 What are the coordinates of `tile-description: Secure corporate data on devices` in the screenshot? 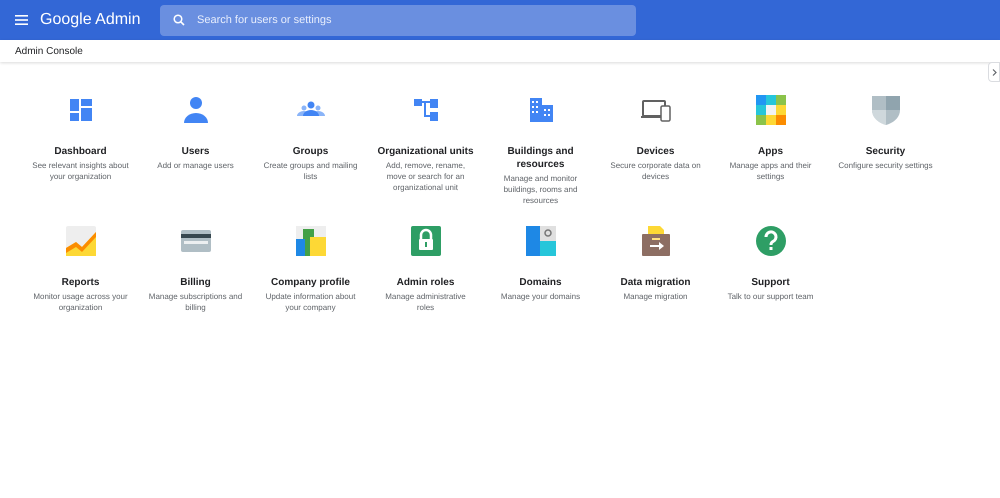 It's located at (655, 171).